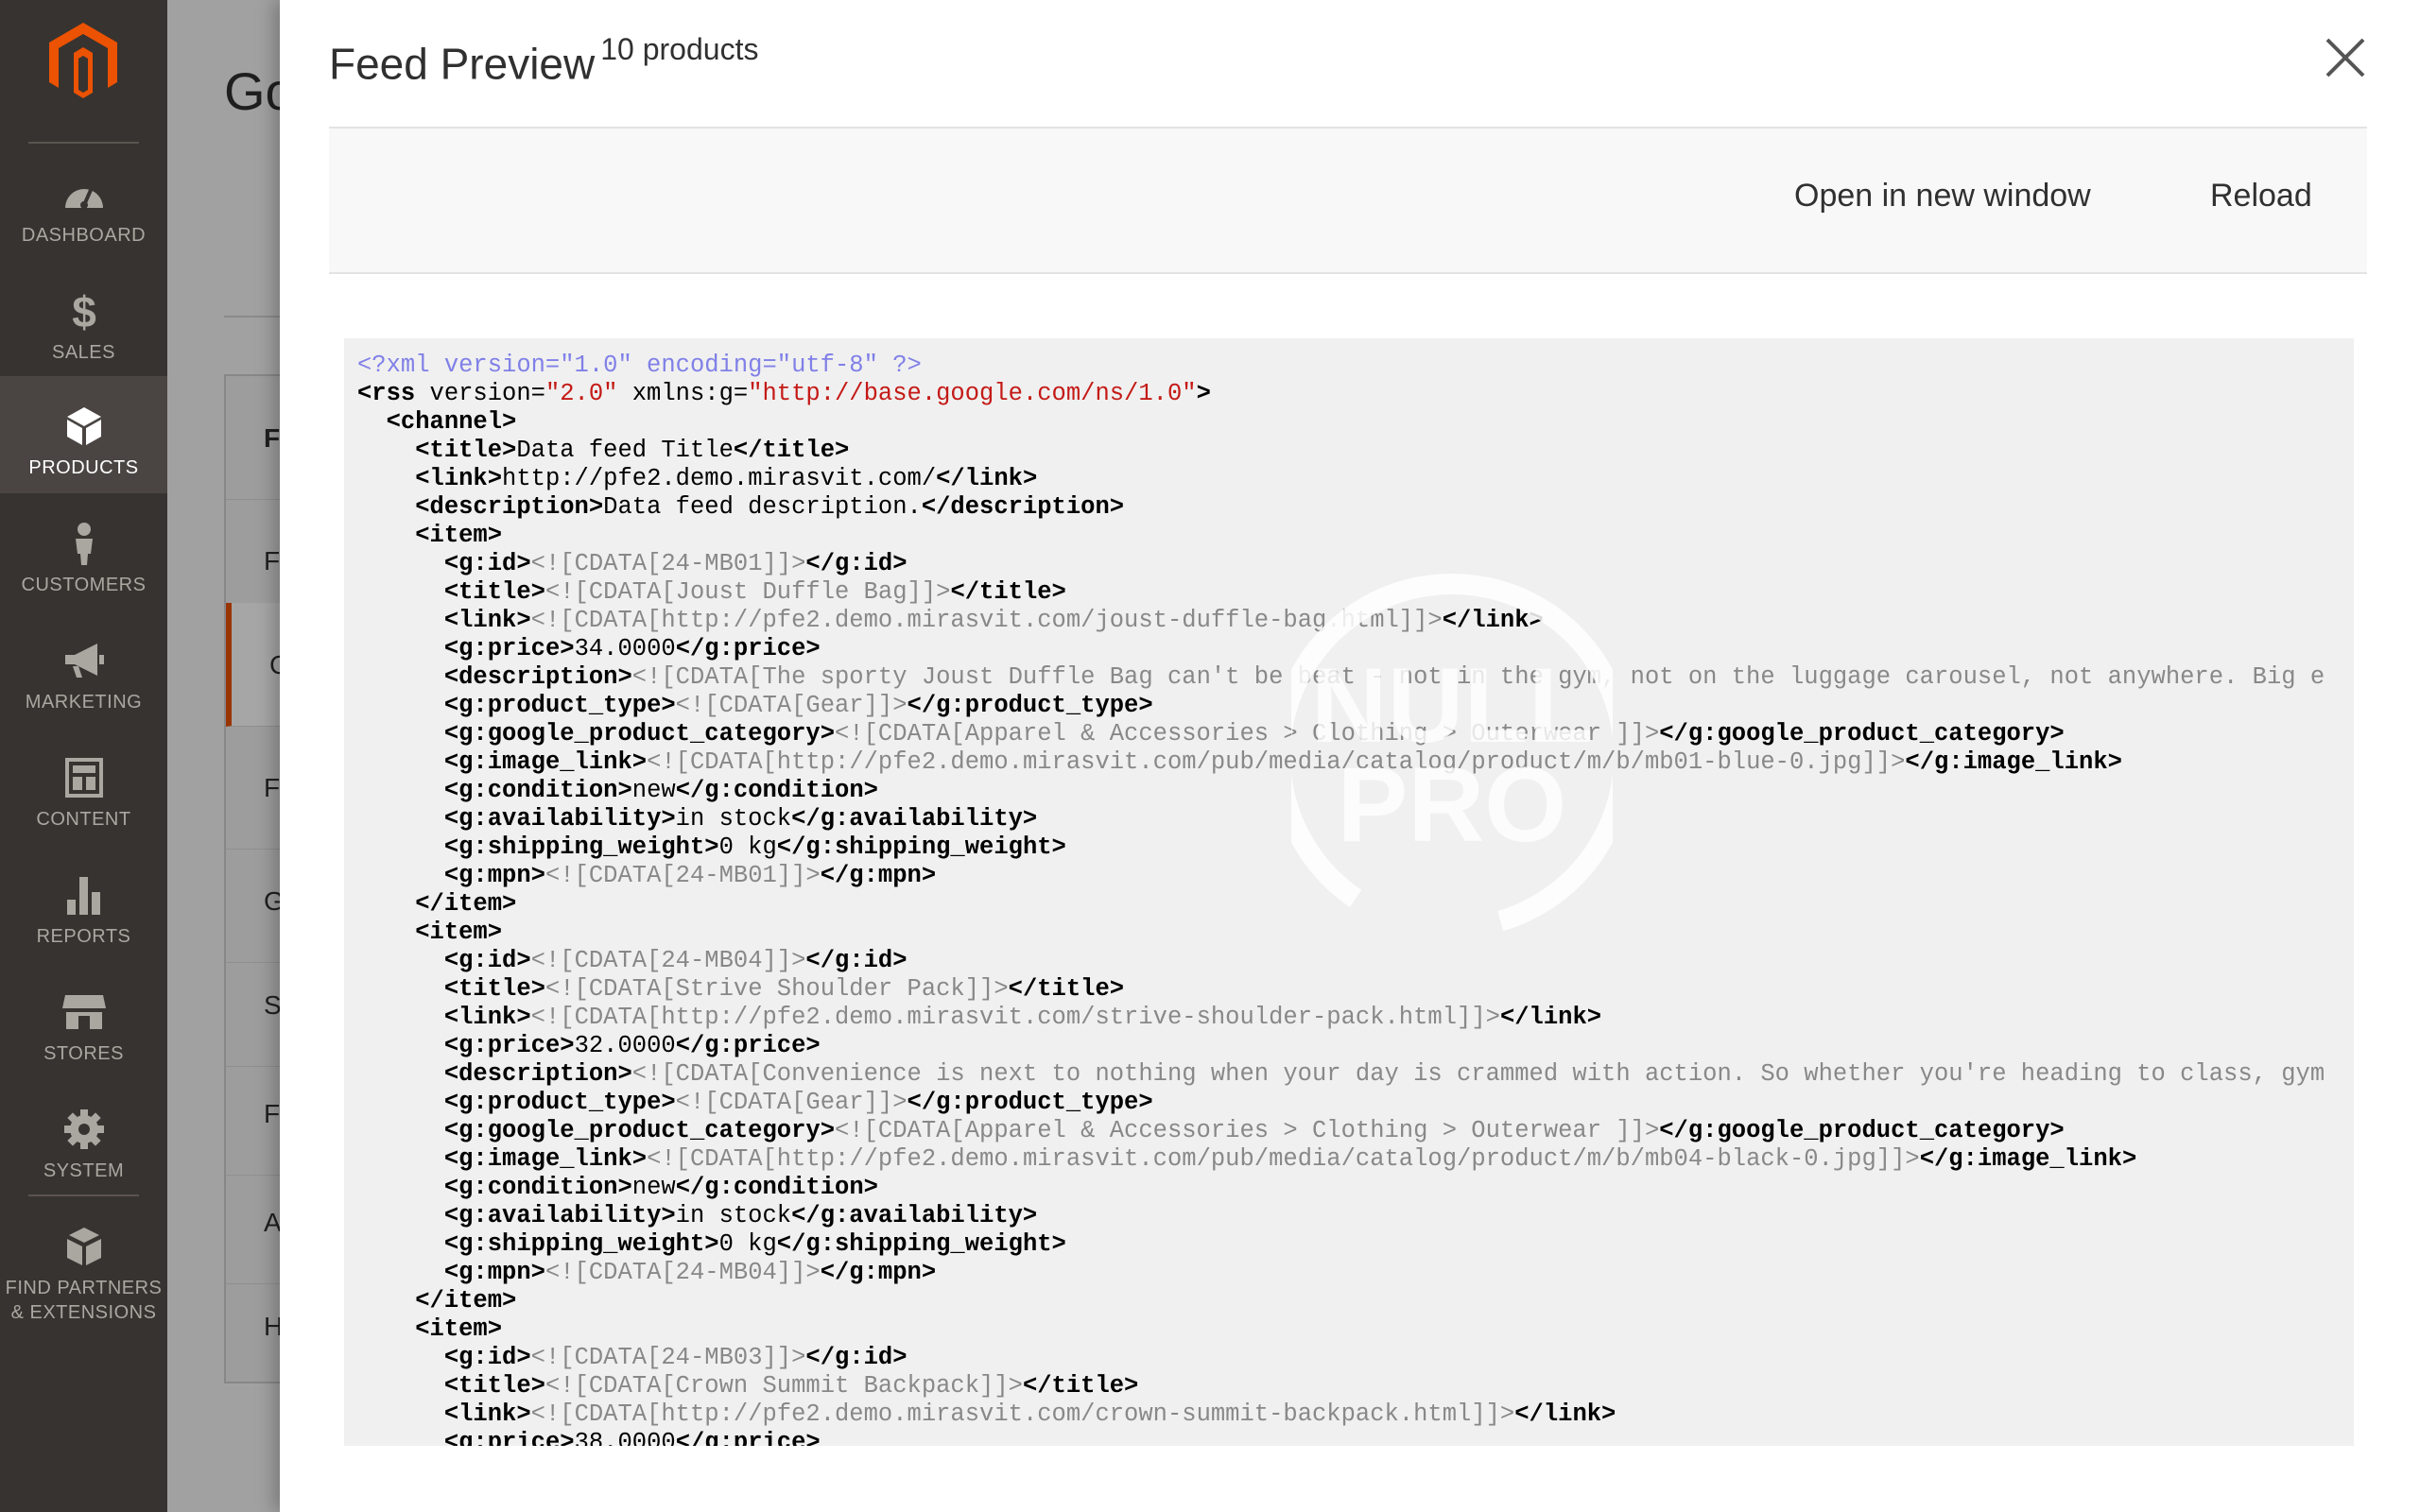 The height and width of the screenshot is (1512, 2420). What do you see at coordinates (625, 1437) in the screenshot?
I see `xml-token: 38.0000` at bounding box center [625, 1437].